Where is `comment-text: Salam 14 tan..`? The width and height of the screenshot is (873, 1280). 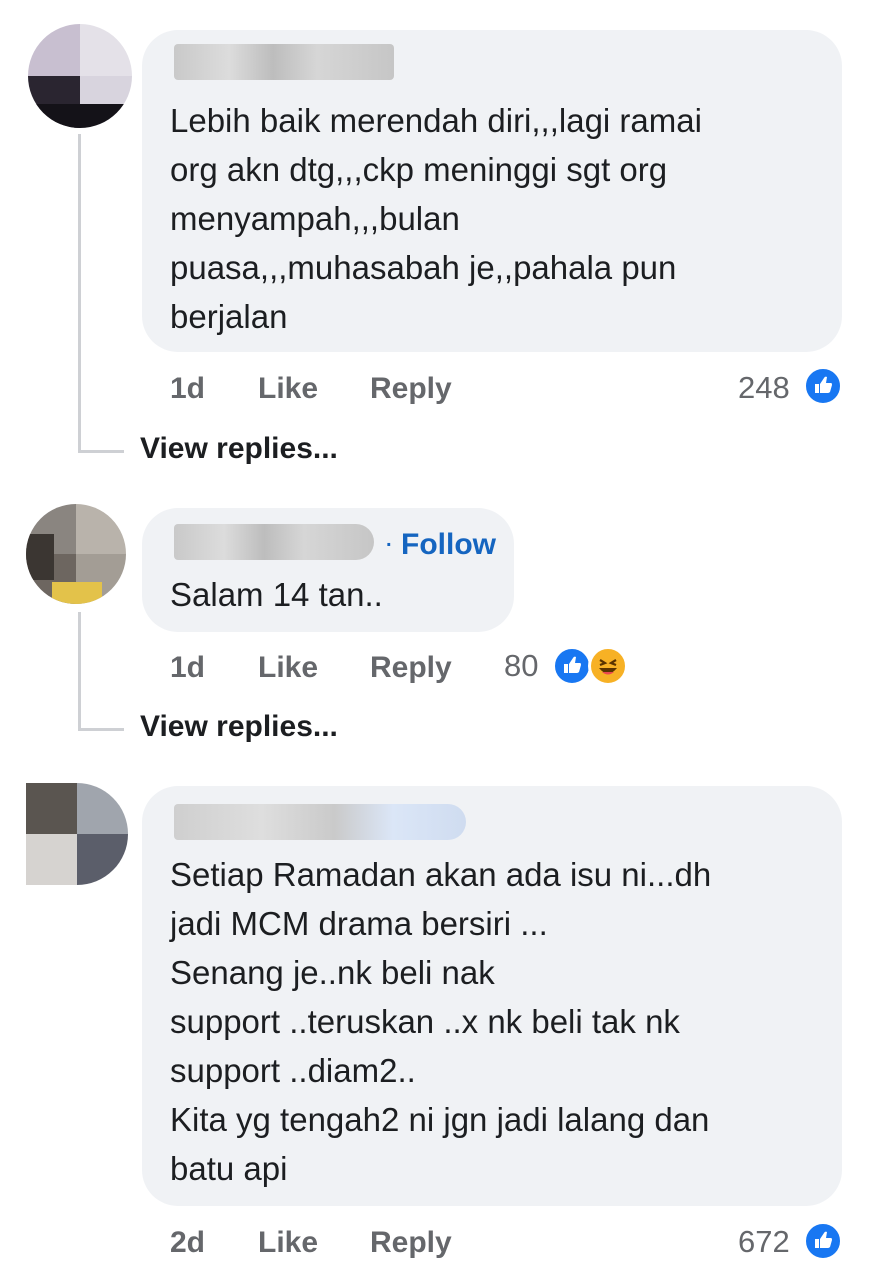
comment-text: Salam 14 tan.. is located at coordinates (276, 594).